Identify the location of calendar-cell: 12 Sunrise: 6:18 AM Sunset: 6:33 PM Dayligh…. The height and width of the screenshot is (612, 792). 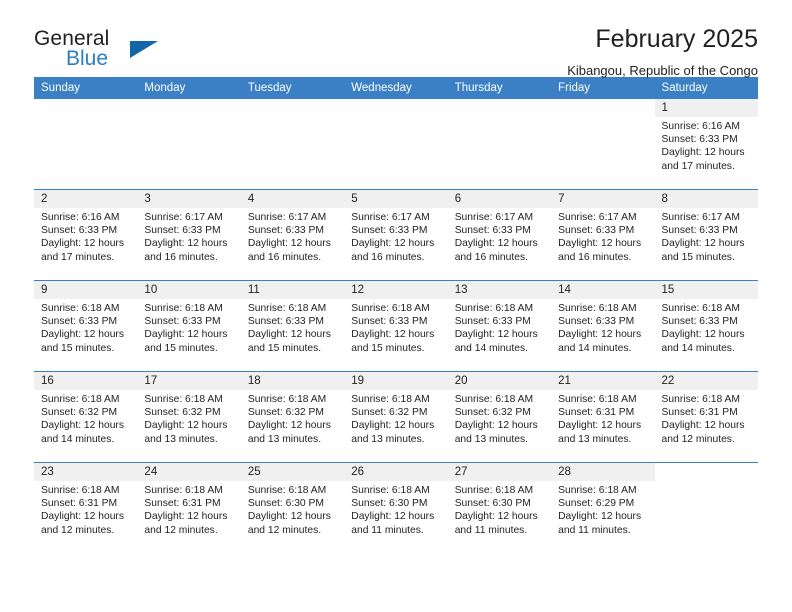
(396, 326).